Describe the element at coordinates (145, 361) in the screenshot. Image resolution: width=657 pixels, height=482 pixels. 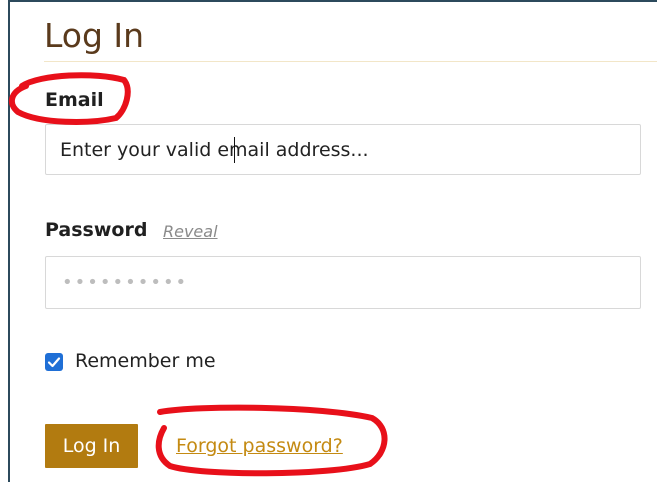
I see `remember-me-label: Remember me` at that location.